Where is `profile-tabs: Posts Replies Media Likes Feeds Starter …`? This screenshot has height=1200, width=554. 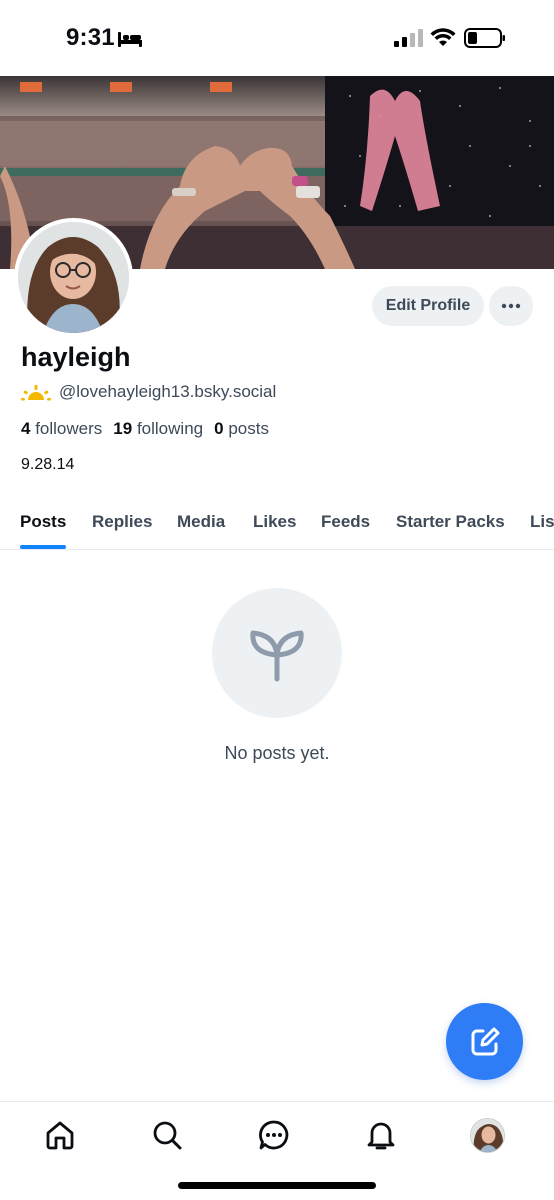
profile-tabs: Posts Replies Media Likes Feeds Starter … is located at coordinates (277, 525).